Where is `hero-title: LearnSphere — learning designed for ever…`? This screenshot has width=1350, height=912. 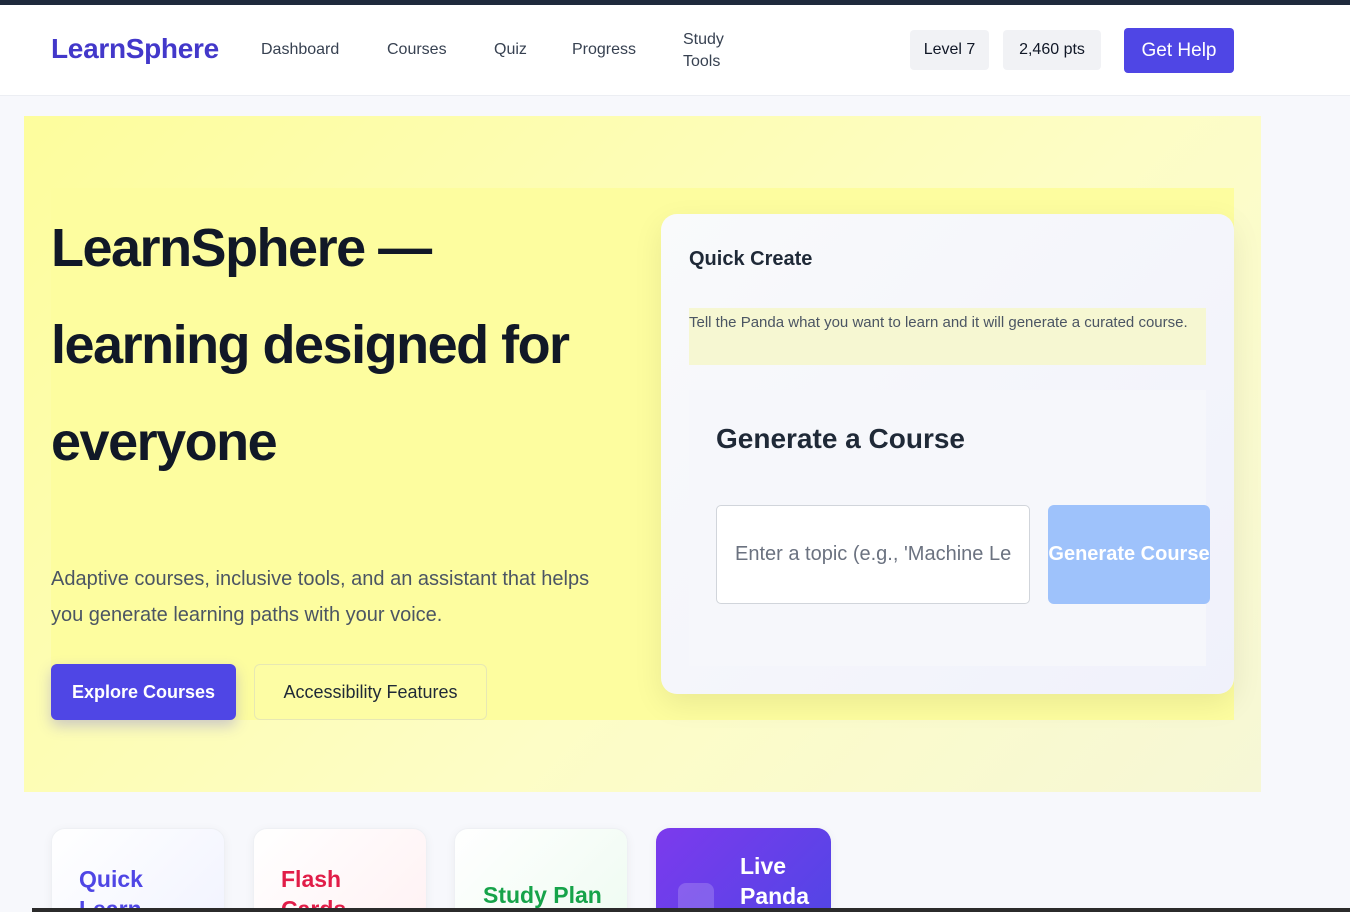
hero-title: LearnSphere — learning designed for ever… is located at coordinates (310, 345).